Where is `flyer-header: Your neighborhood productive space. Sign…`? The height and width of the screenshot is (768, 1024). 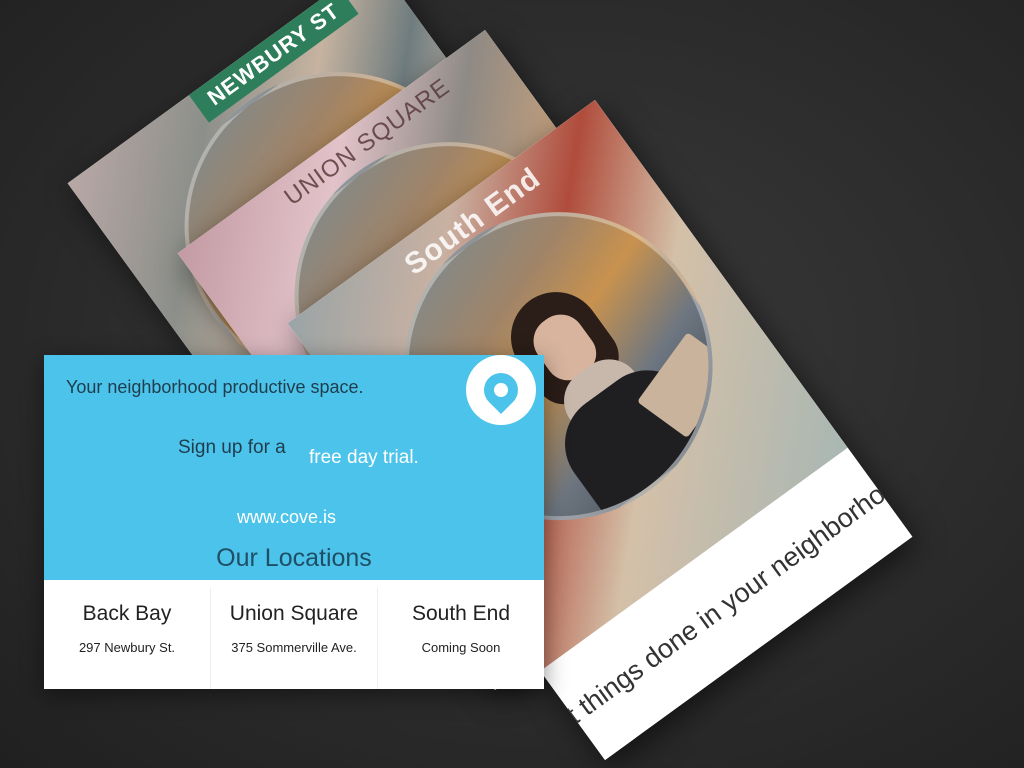 flyer-header: Your neighborhood productive space. Sign… is located at coordinates (294, 467).